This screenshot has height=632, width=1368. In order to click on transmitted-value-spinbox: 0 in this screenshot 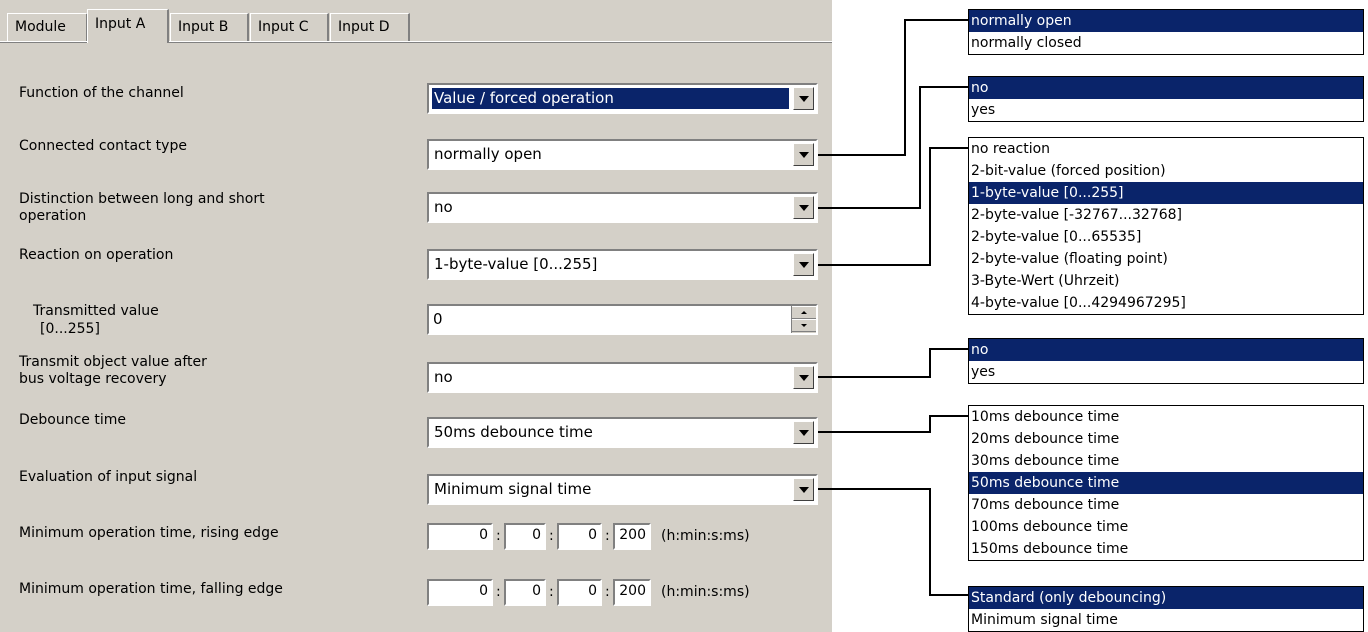, I will do `click(622, 319)`.